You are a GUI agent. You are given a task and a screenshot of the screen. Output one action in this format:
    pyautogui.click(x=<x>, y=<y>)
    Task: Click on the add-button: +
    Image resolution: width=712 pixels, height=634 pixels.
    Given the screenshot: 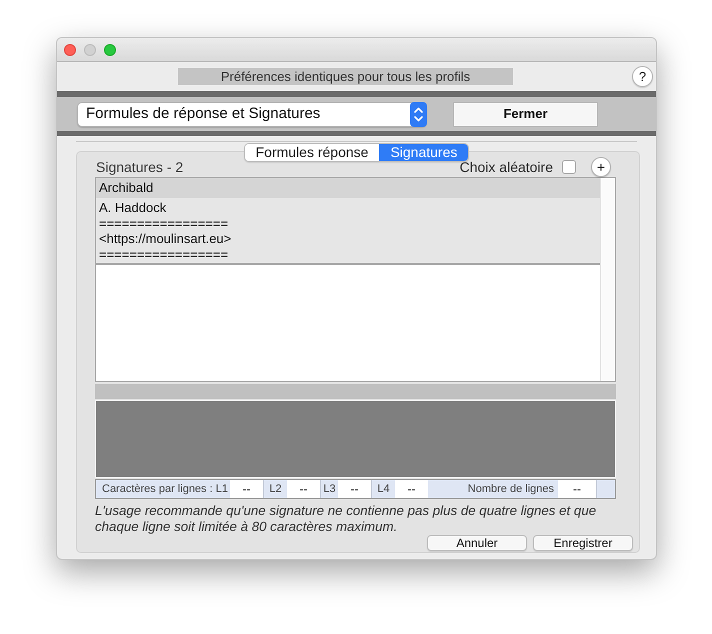 What is the action you would take?
    pyautogui.click(x=601, y=166)
    